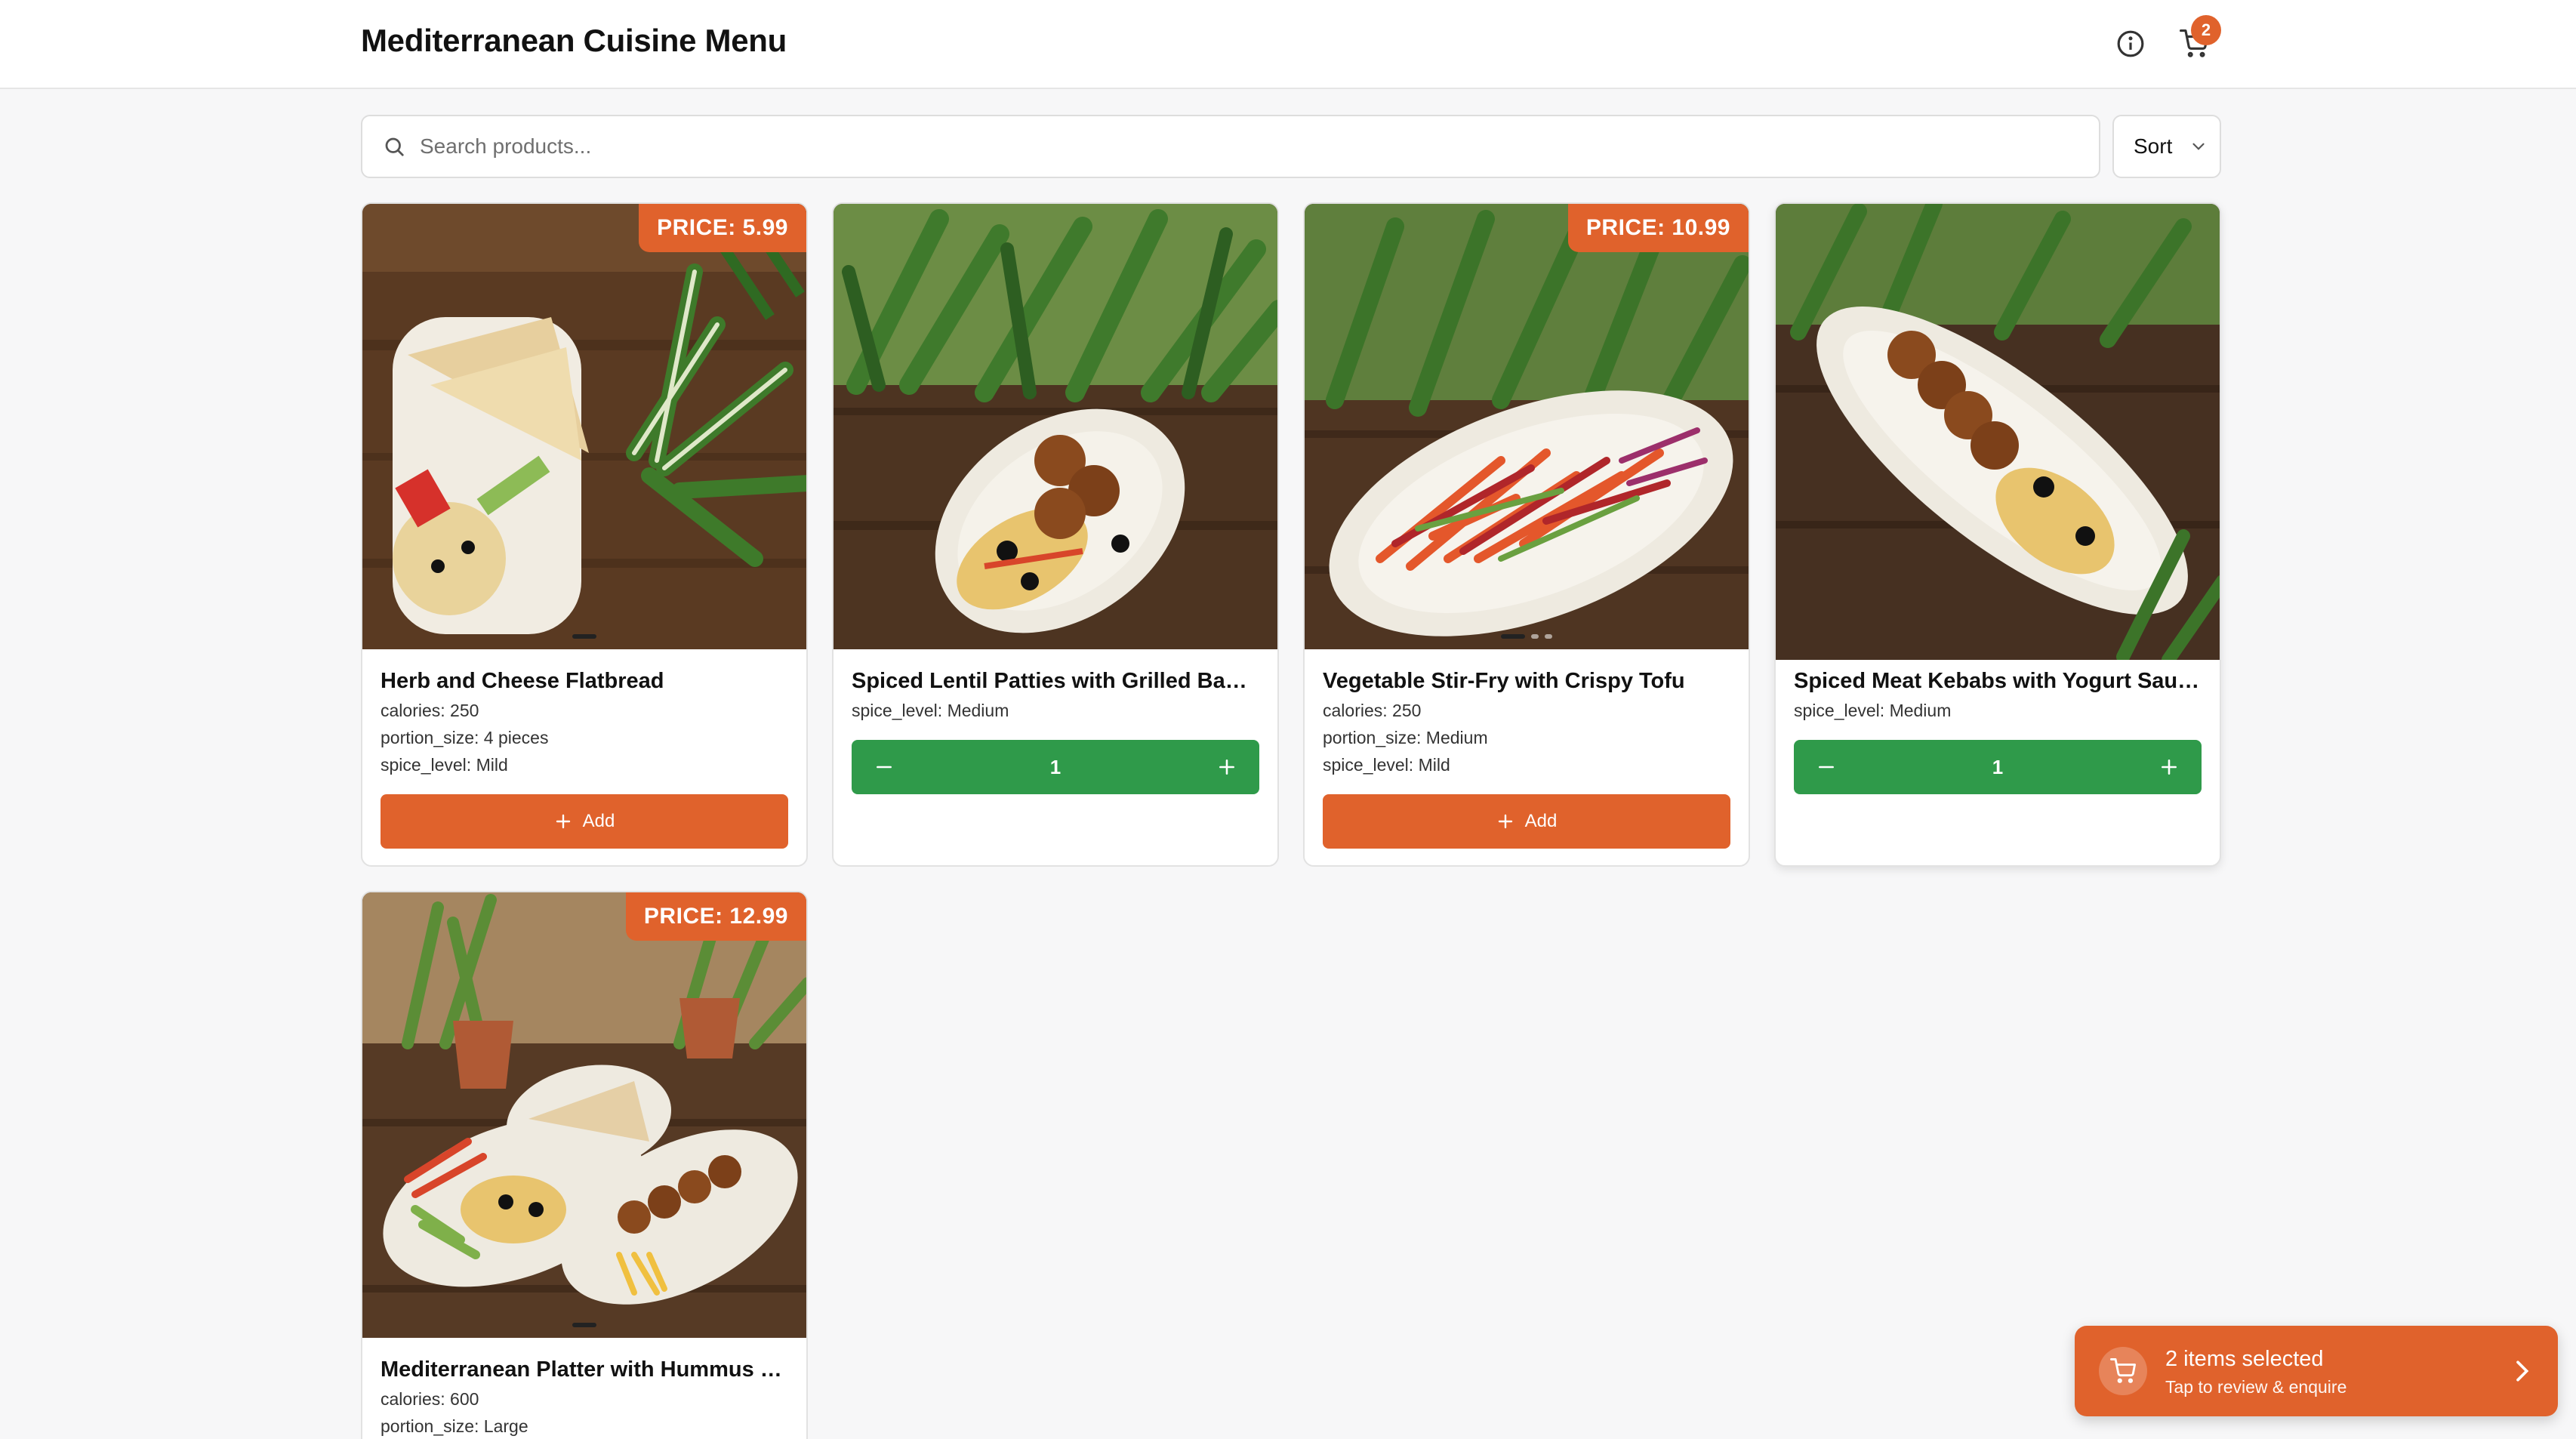 The image size is (2576, 1439). Describe the element at coordinates (1658, 228) in the screenshot. I see `price-badge: PRICE: 10.99` at that location.